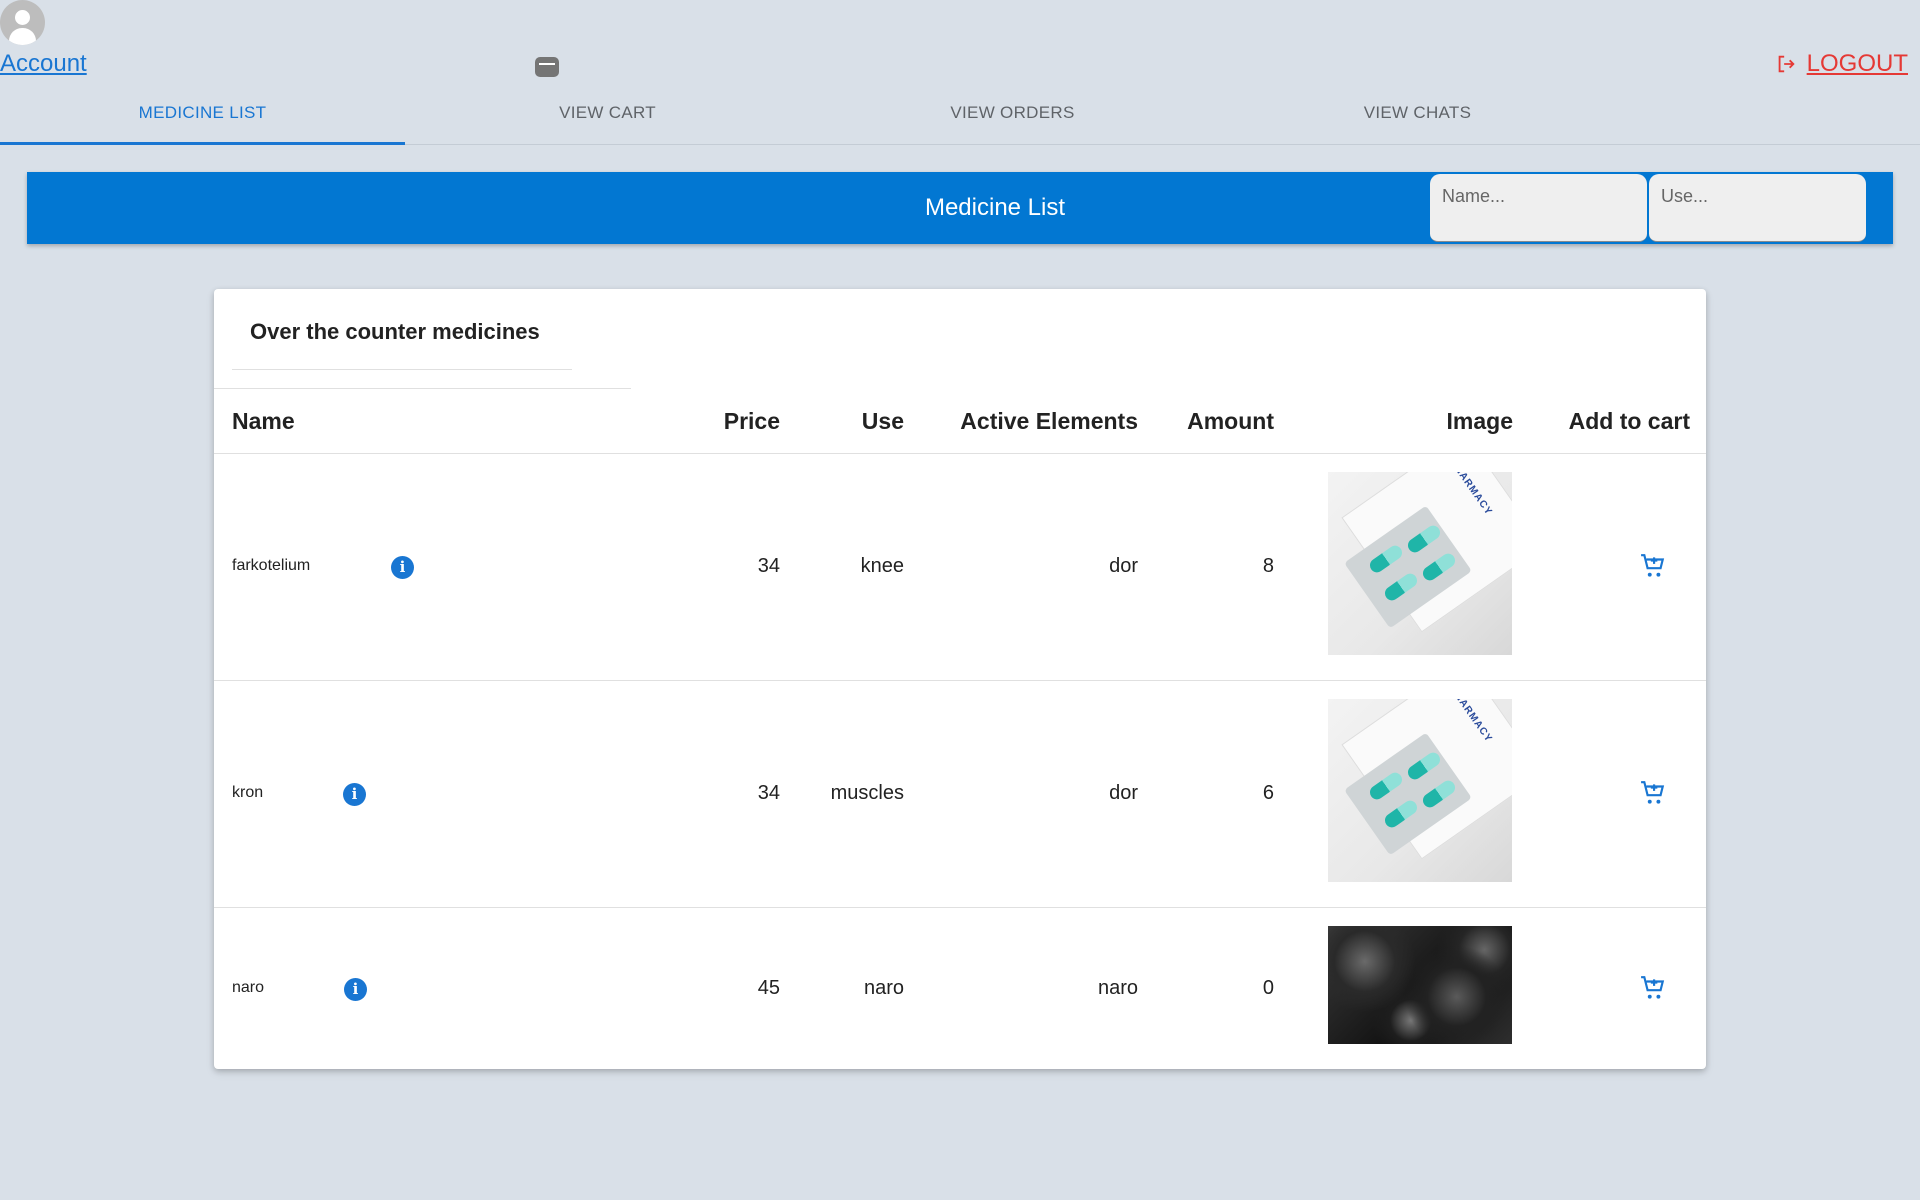 The height and width of the screenshot is (1200, 1920). What do you see at coordinates (1123, 566) in the screenshot?
I see `row-1-active-elements: dor` at bounding box center [1123, 566].